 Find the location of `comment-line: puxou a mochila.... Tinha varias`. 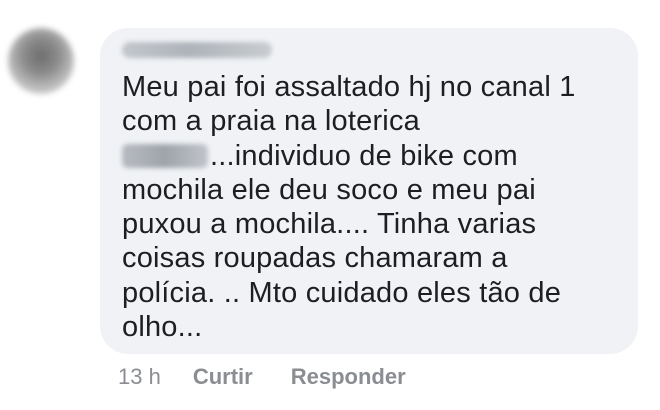

comment-line: puxou a mochila.... Tinha varias is located at coordinates (329, 224).